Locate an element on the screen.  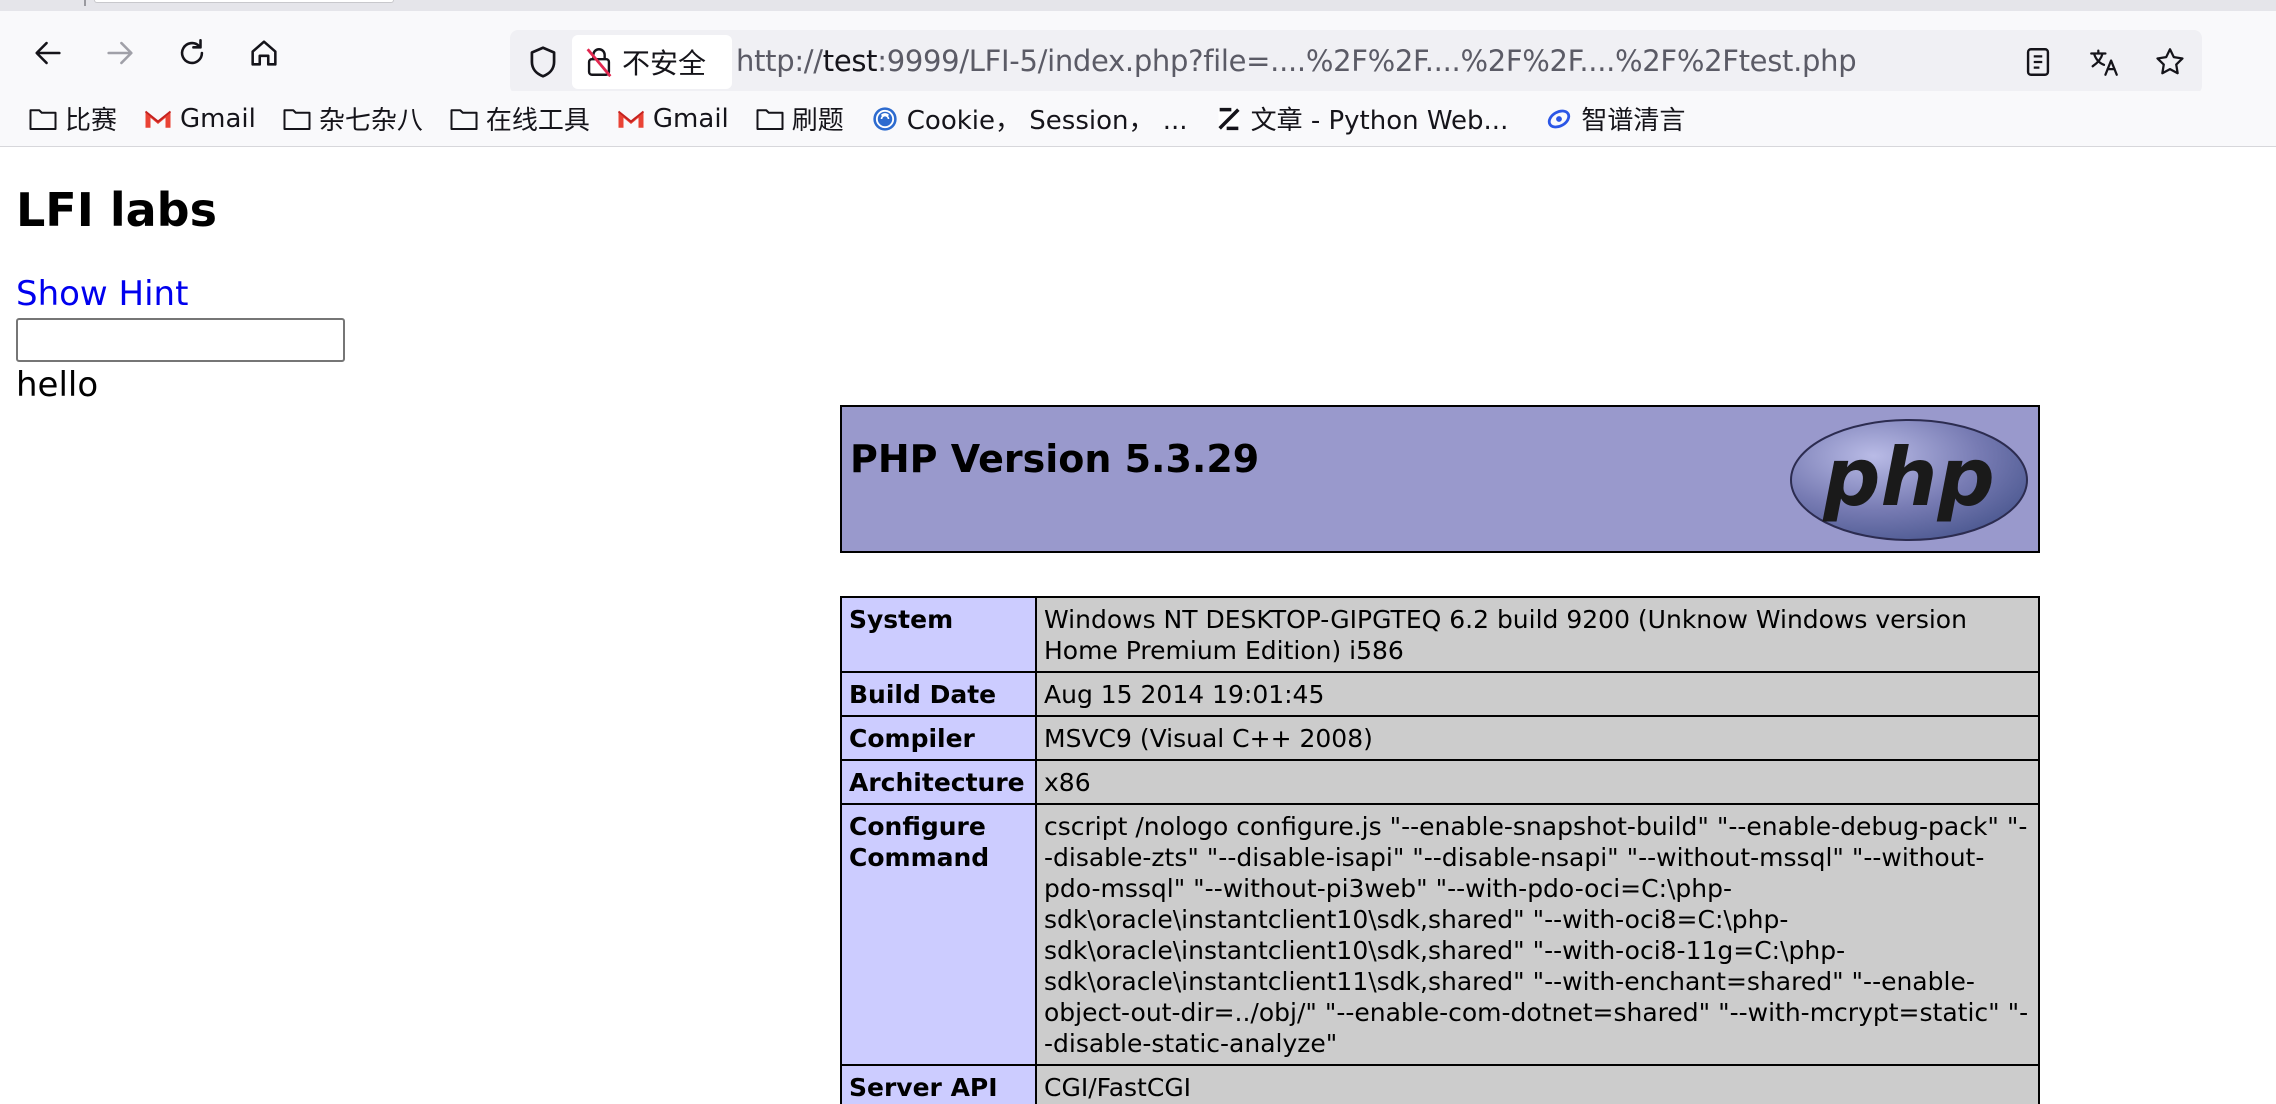
forward-arrow-icon is located at coordinates (120, 53).